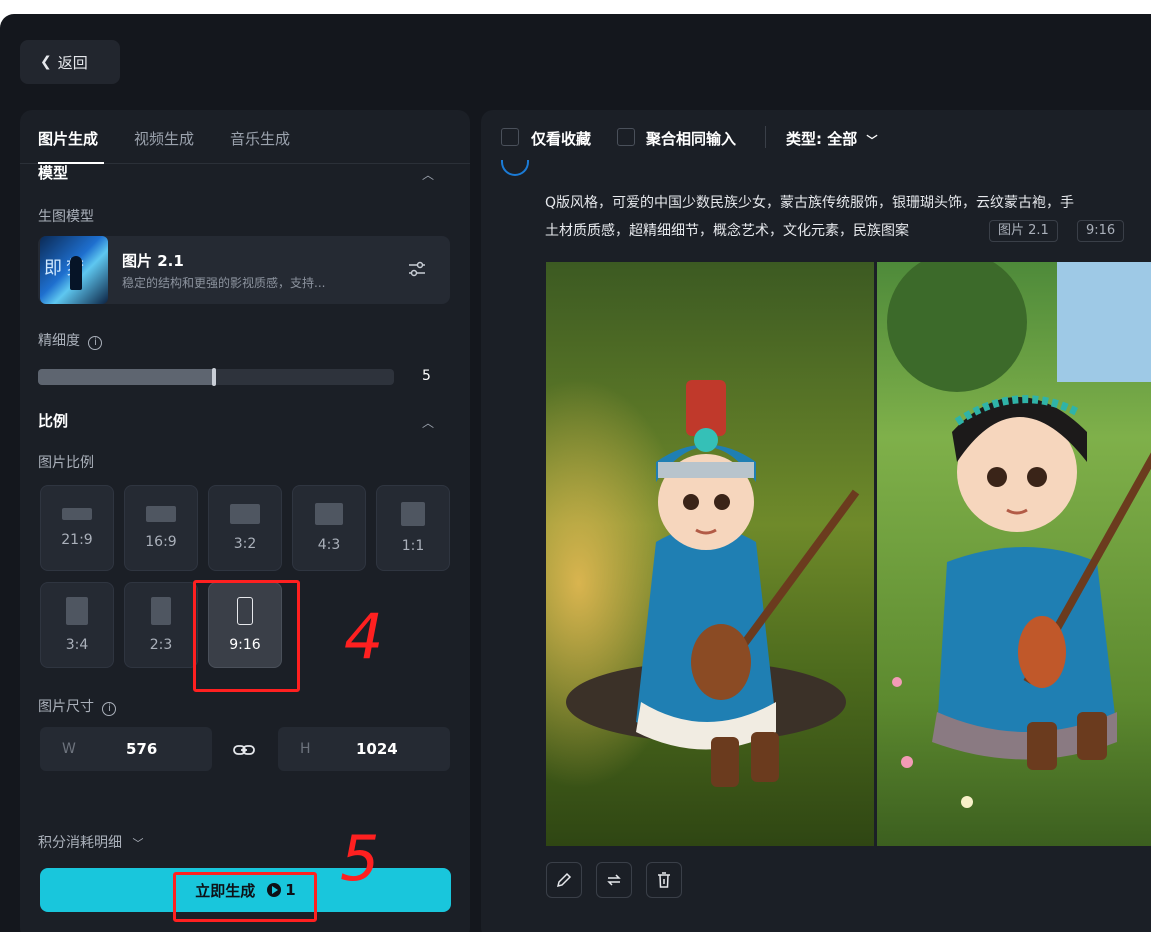  Describe the element at coordinates (59, 341) in the screenshot. I see `detail-label-text: 精细度` at that location.